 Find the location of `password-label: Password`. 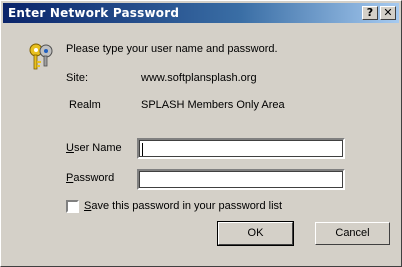

password-label: Password is located at coordinates (90, 178).